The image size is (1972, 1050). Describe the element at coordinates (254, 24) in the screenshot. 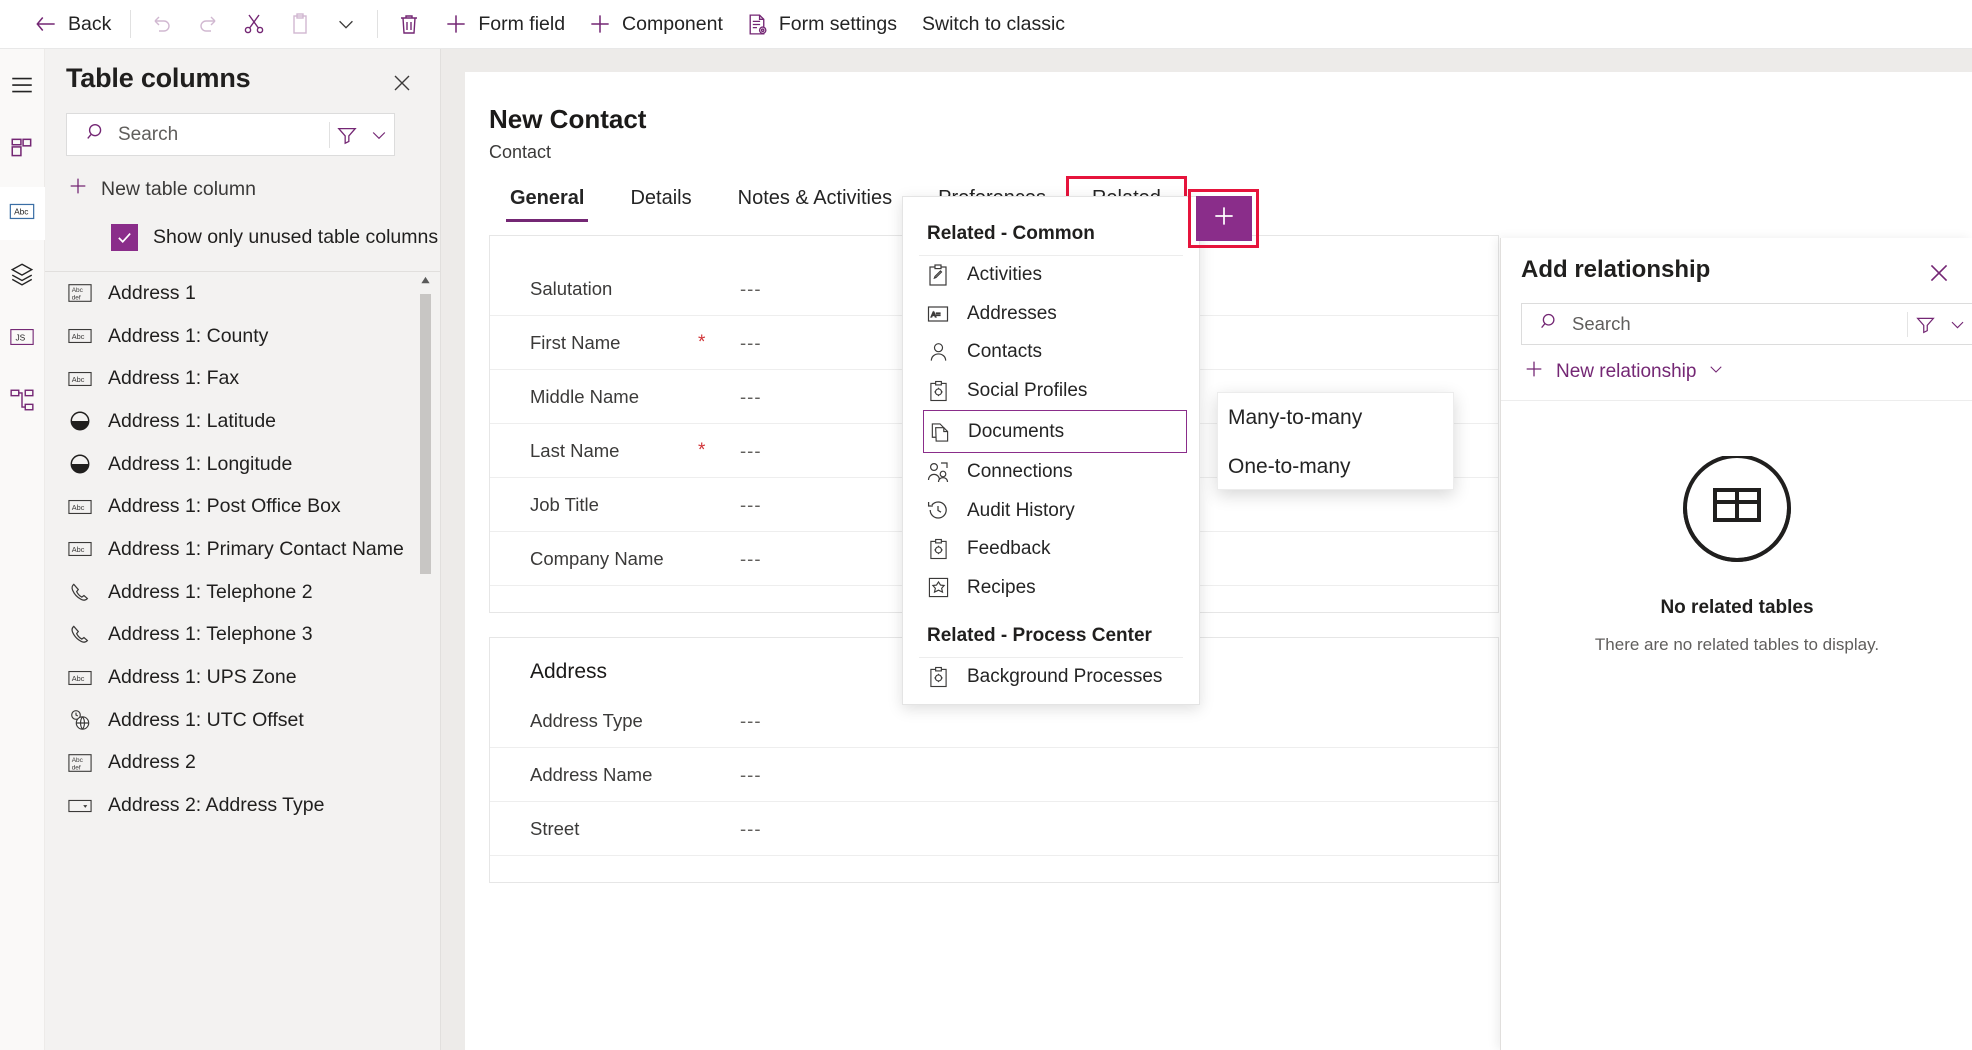

I see `cut-button` at that location.